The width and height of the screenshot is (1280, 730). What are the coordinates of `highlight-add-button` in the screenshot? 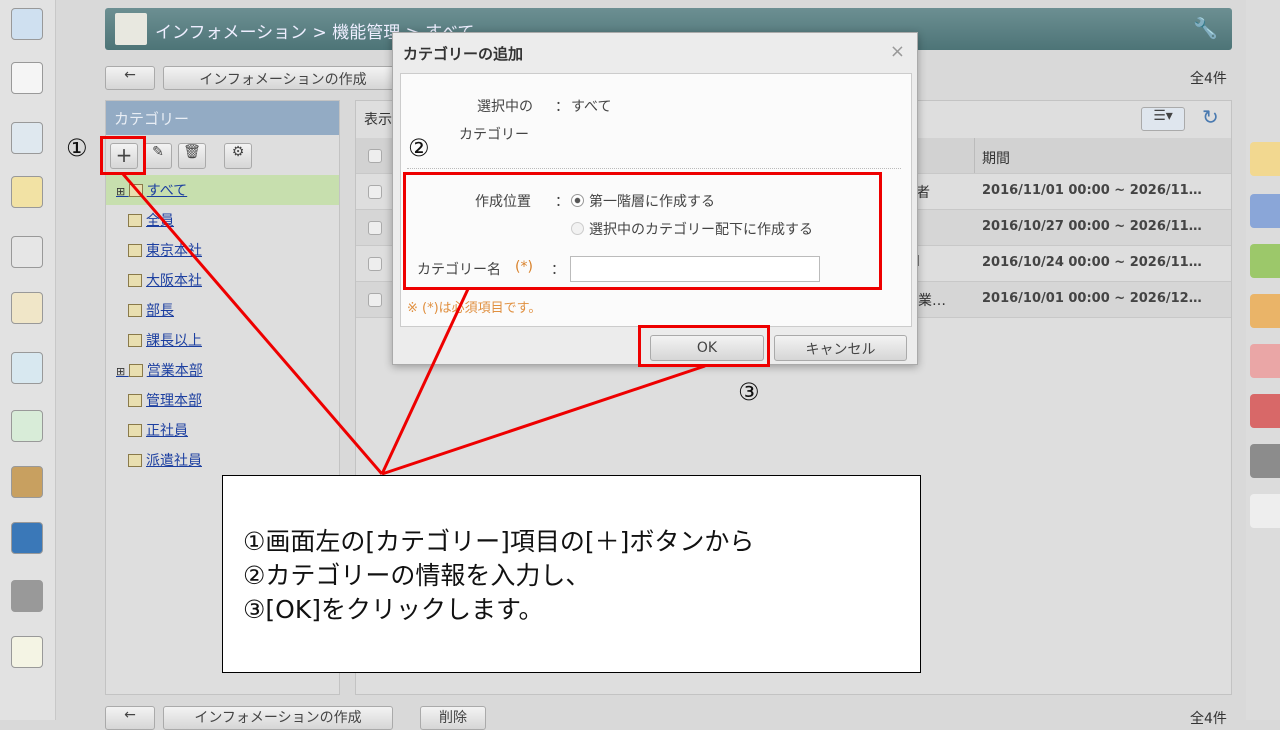 It's located at (123, 155).